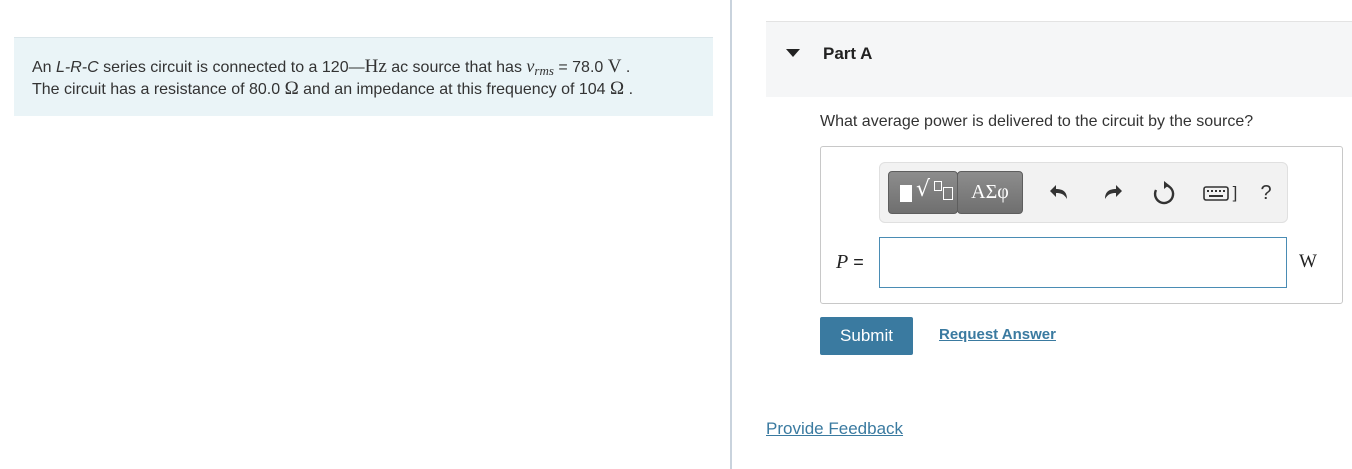 The height and width of the screenshot is (469, 1352). What do you see at coordinates (356, 67) in the screenshot?
I see `dash: —` at bounding box center [356, 67].